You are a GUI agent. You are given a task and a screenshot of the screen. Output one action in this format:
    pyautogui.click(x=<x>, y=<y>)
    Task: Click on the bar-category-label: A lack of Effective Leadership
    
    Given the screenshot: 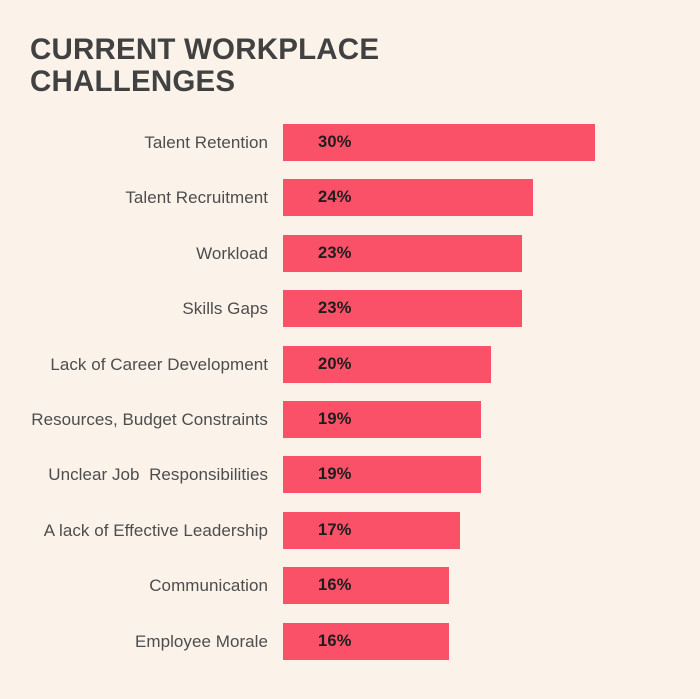 What is the action you would take?
    pyautogui.click(x=155, y=530)
    